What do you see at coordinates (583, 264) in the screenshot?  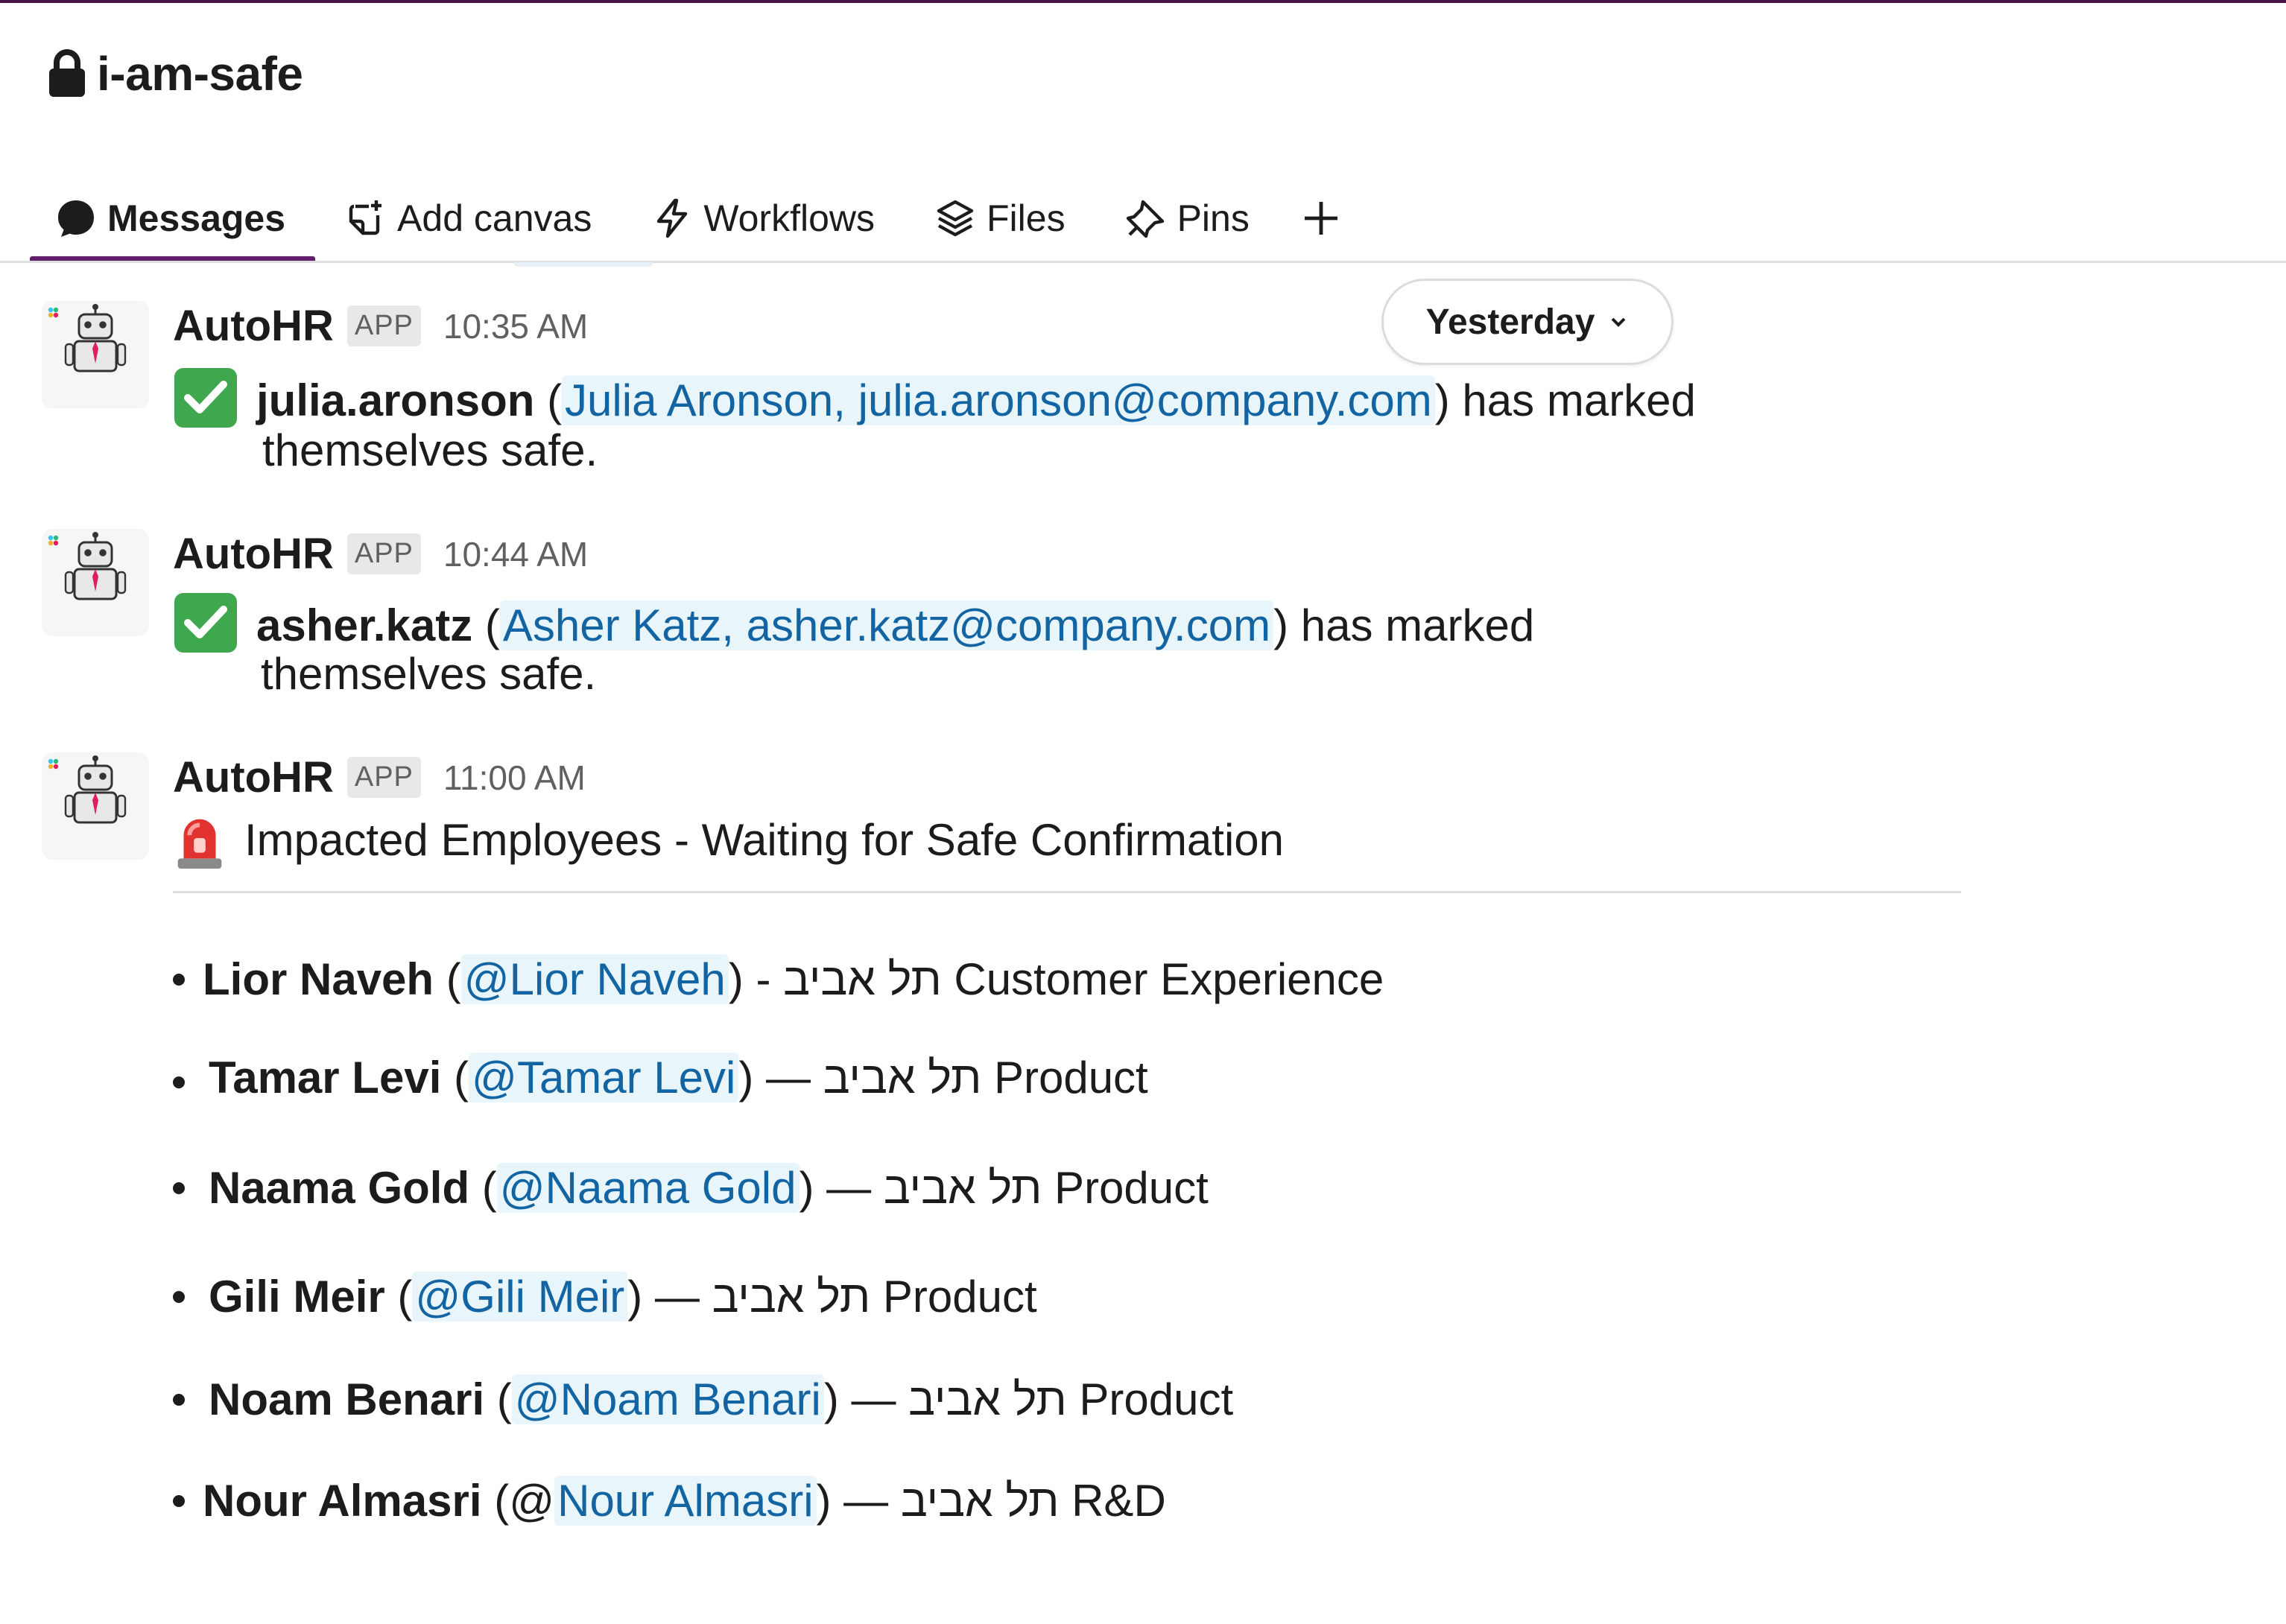 I see `previous-message-fragment` at bounding box center [583, 264].